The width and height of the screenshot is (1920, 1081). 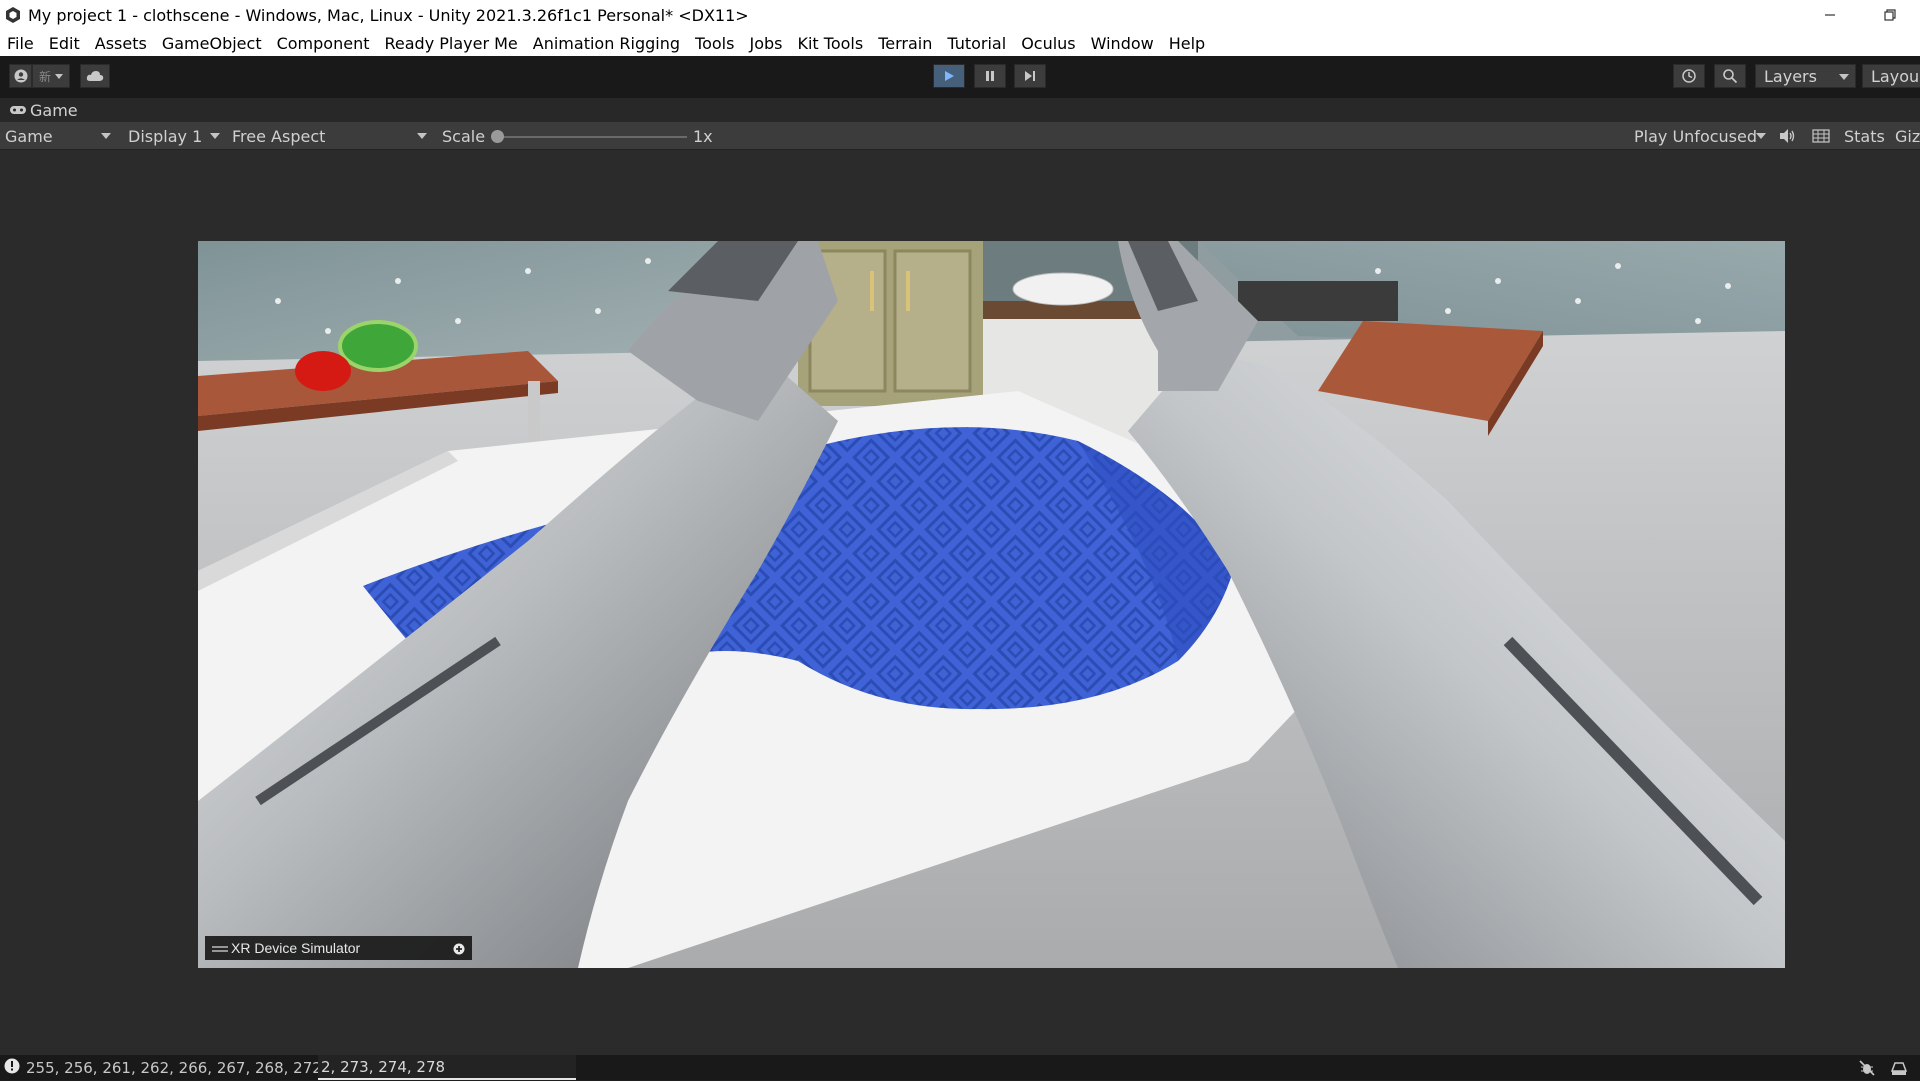 I want to click on layers-dropdown: Layers, so click(x=1805, y=76).